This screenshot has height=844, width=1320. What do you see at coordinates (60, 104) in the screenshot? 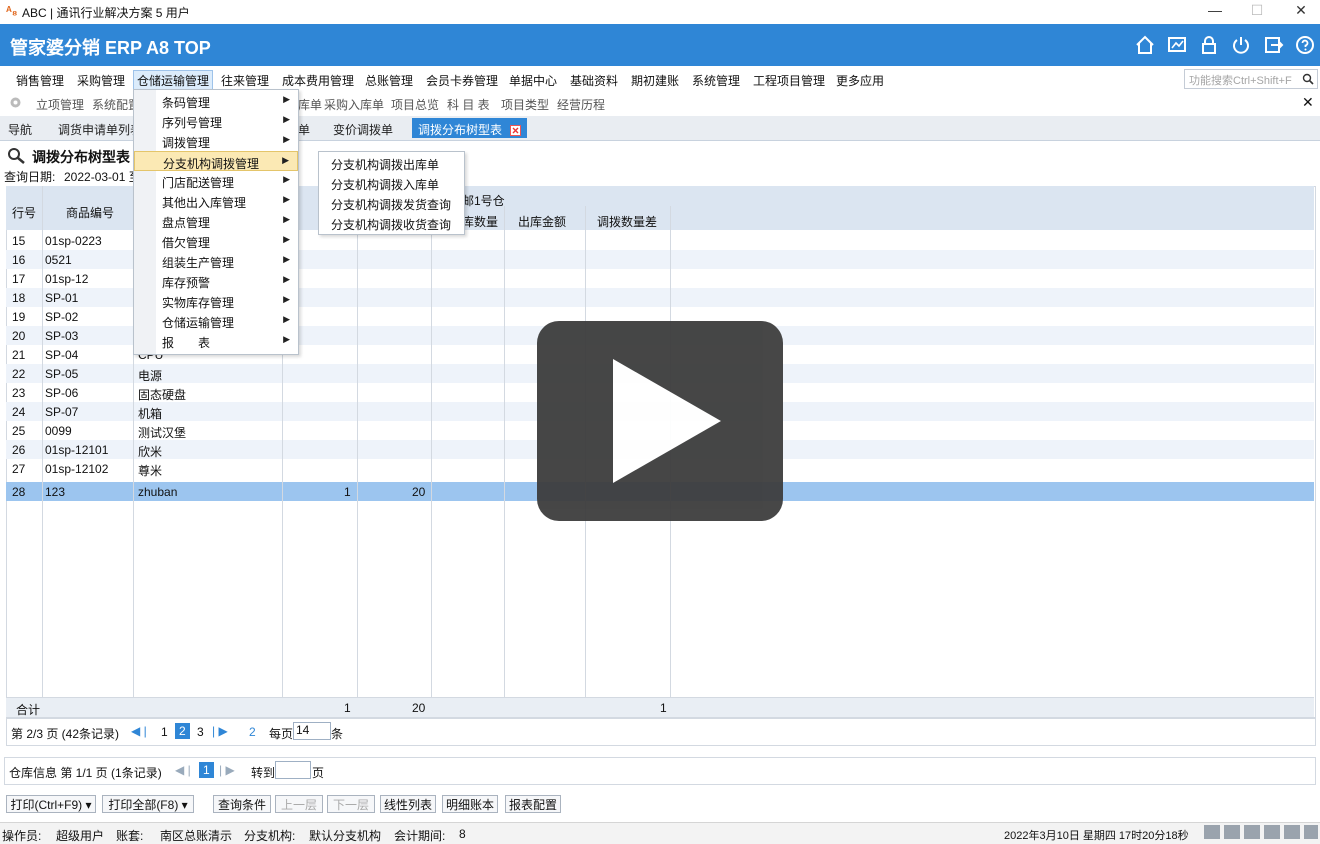
I see `link-project-management: 立项管理` at bounding box center [60, 104].